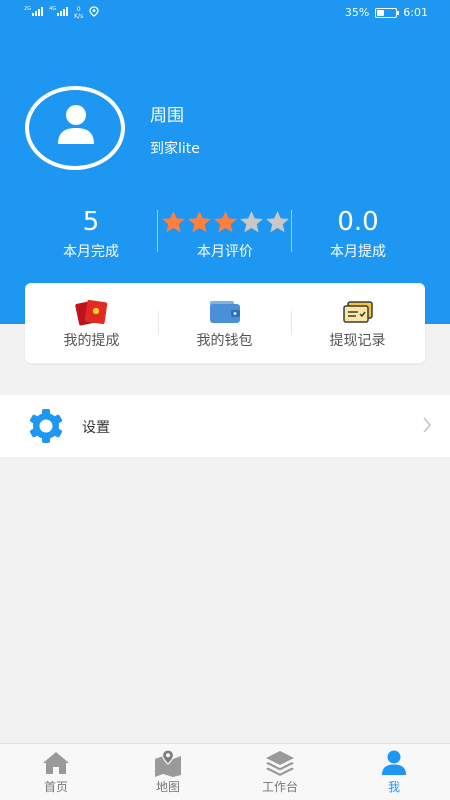 Image resolution: width=450 pixels, height=800 pixels. I want to click on completed-label: 本月完成, so click(91, 252).